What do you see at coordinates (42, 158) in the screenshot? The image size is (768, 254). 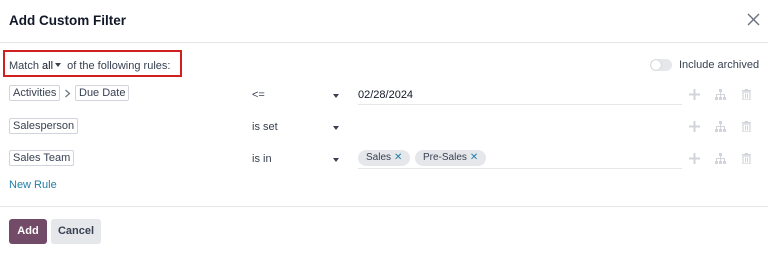 I see `rule-path-segment: Sales Team` at bounding box center [42, 158].